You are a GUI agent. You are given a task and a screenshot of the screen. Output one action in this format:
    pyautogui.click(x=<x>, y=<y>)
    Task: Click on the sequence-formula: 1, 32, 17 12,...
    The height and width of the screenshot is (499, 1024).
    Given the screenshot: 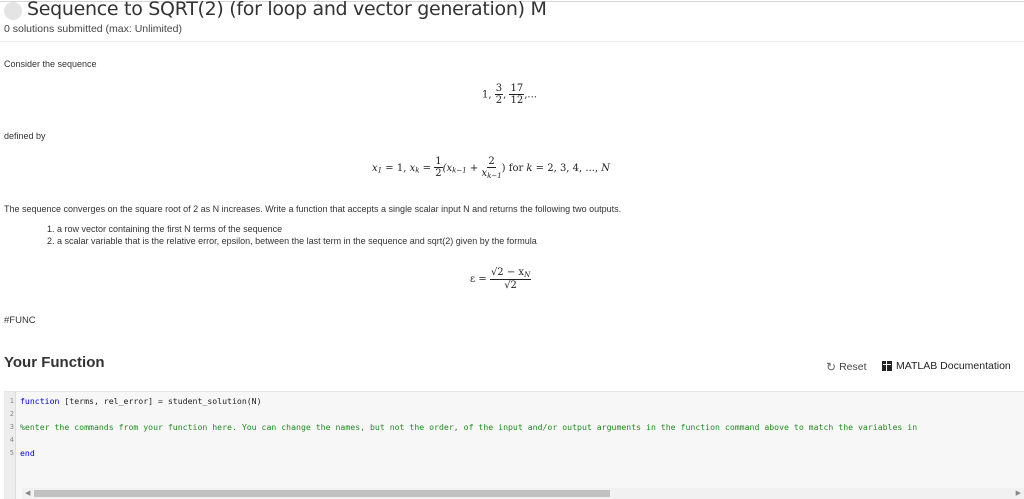 What is the action you would take?
    pyautogui.click(x=509, y=94)
    